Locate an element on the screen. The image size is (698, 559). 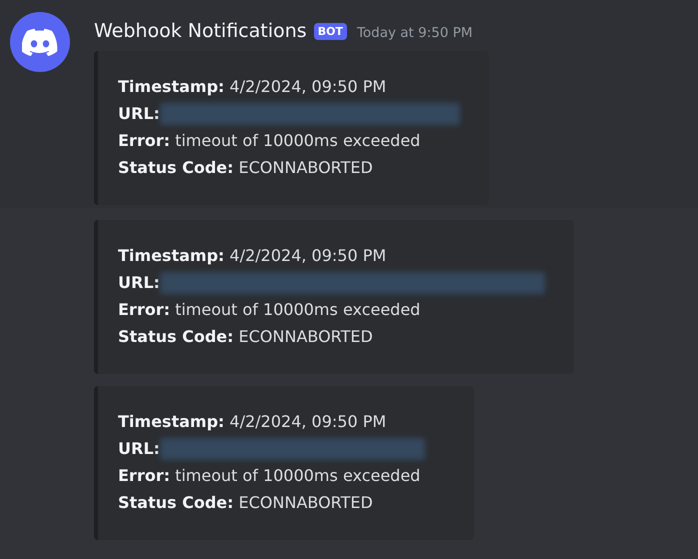
author-name: Webhook Notifications is located at coordinates (200, 31).